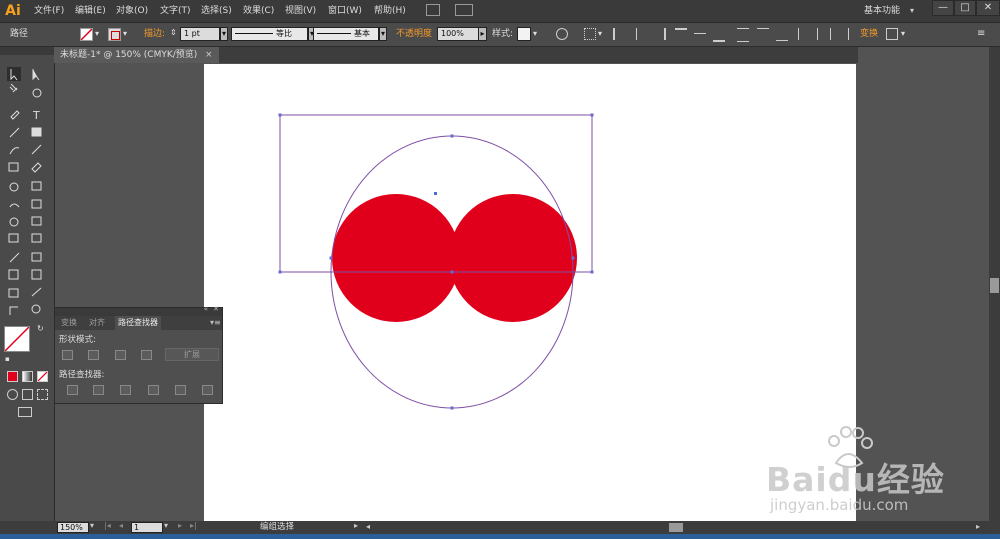 The width and height of the screenshot is (1000, 539). What do you see at coordinates (166, 525) in the screenshot?
I see `artboard-dropdown-icon: ▾` at bounding box center [166, 525].